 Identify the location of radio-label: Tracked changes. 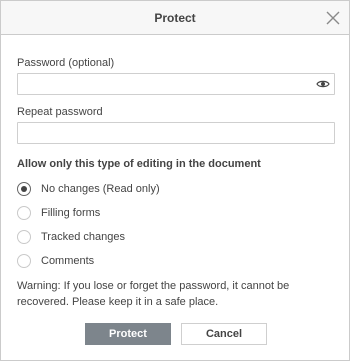
(83, 237).